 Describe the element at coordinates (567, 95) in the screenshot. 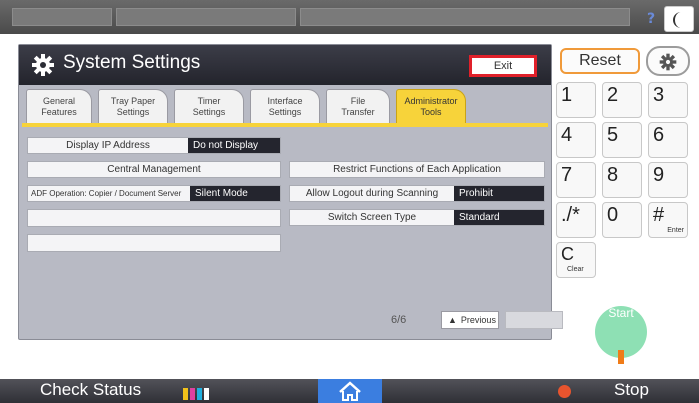

I see `key-label: 1` at that location.